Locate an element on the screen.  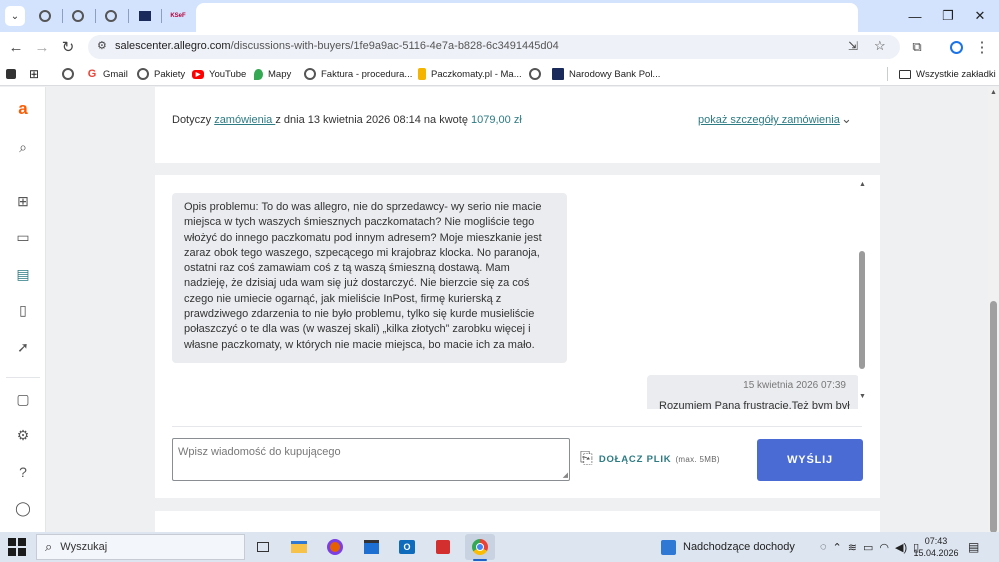
battery-icon: ▭ is located at coordinates (868, 547).